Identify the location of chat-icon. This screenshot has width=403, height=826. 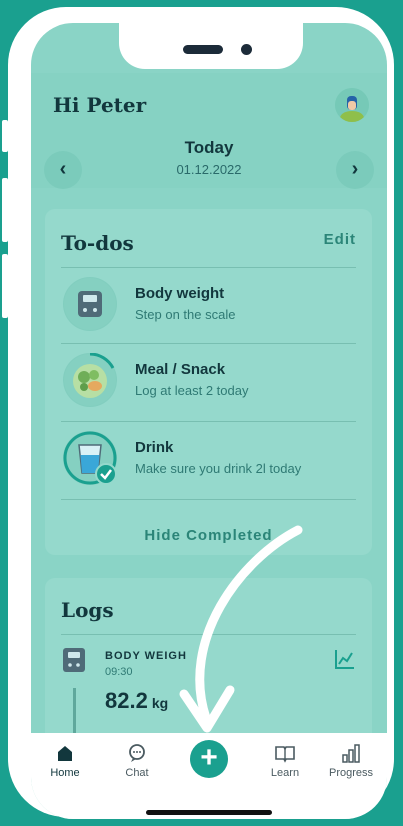
(137, 753).